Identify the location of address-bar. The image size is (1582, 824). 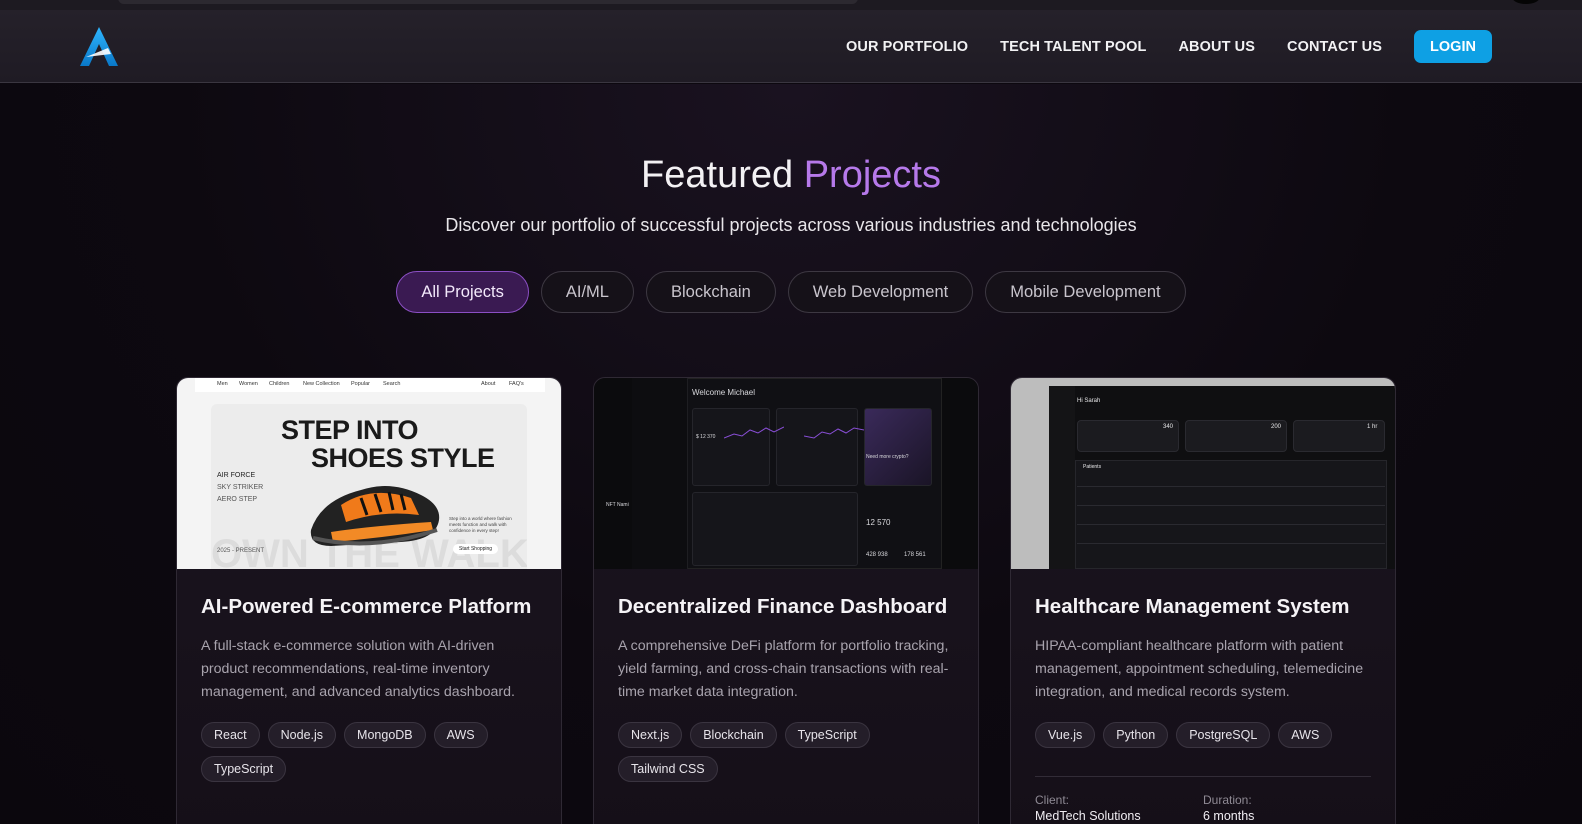
(488, 2).